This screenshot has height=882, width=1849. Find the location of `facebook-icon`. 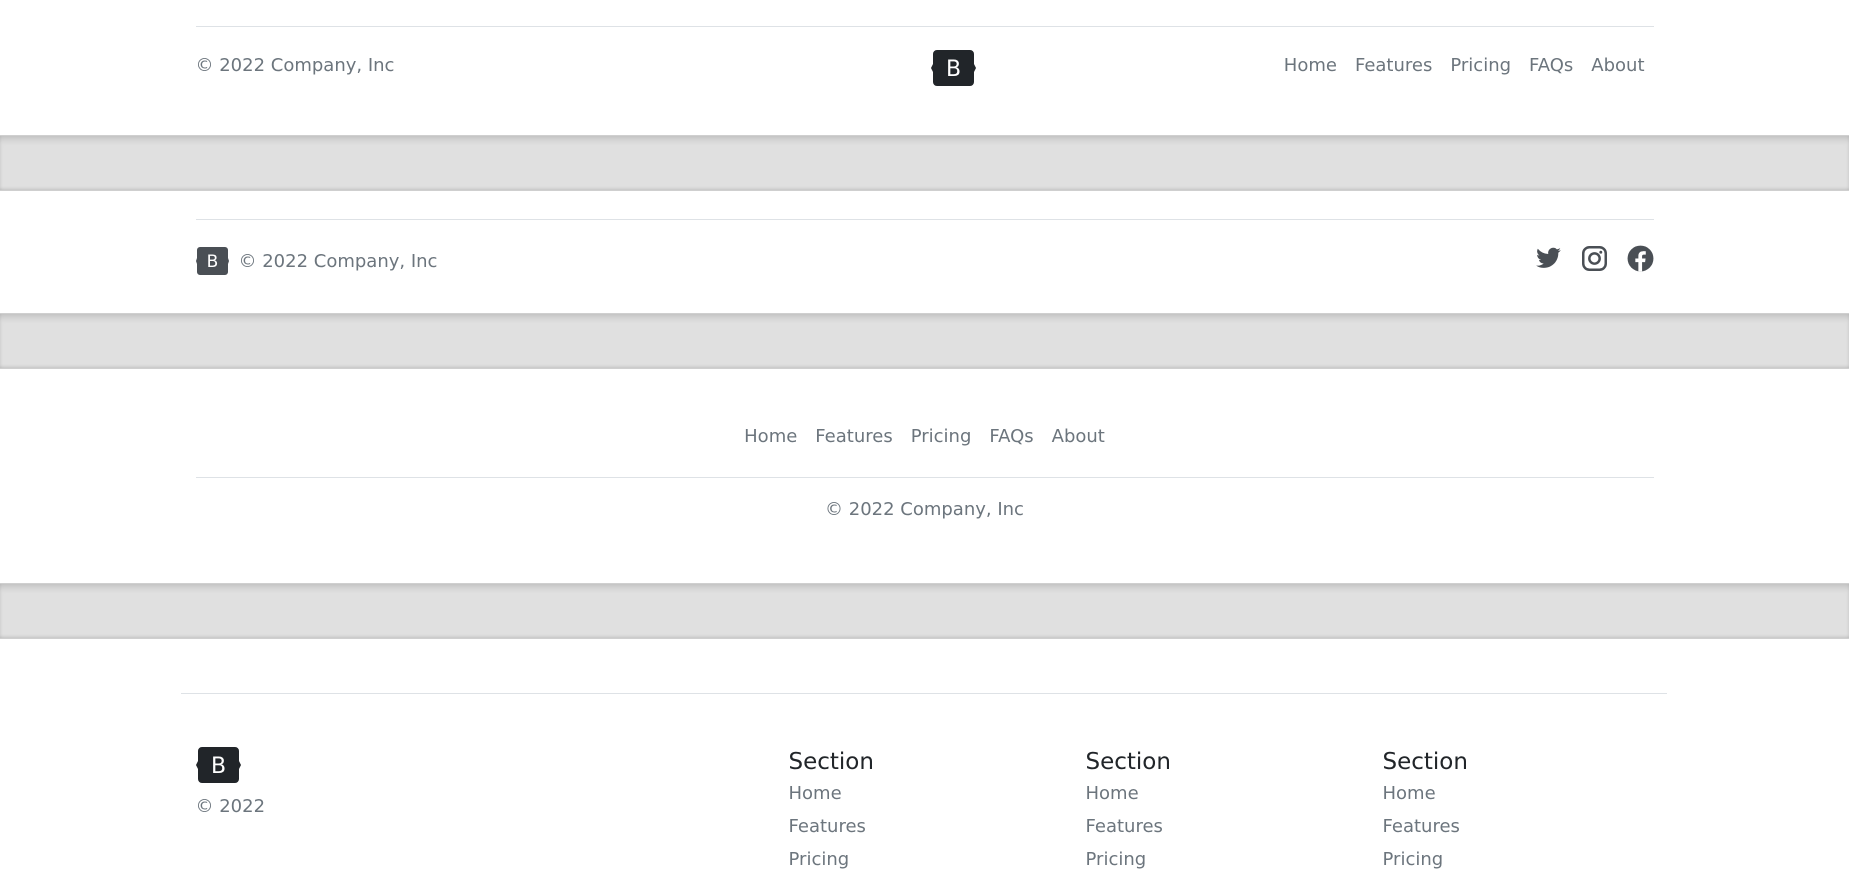

facebook-icon is located at coordinates (1640, 258).